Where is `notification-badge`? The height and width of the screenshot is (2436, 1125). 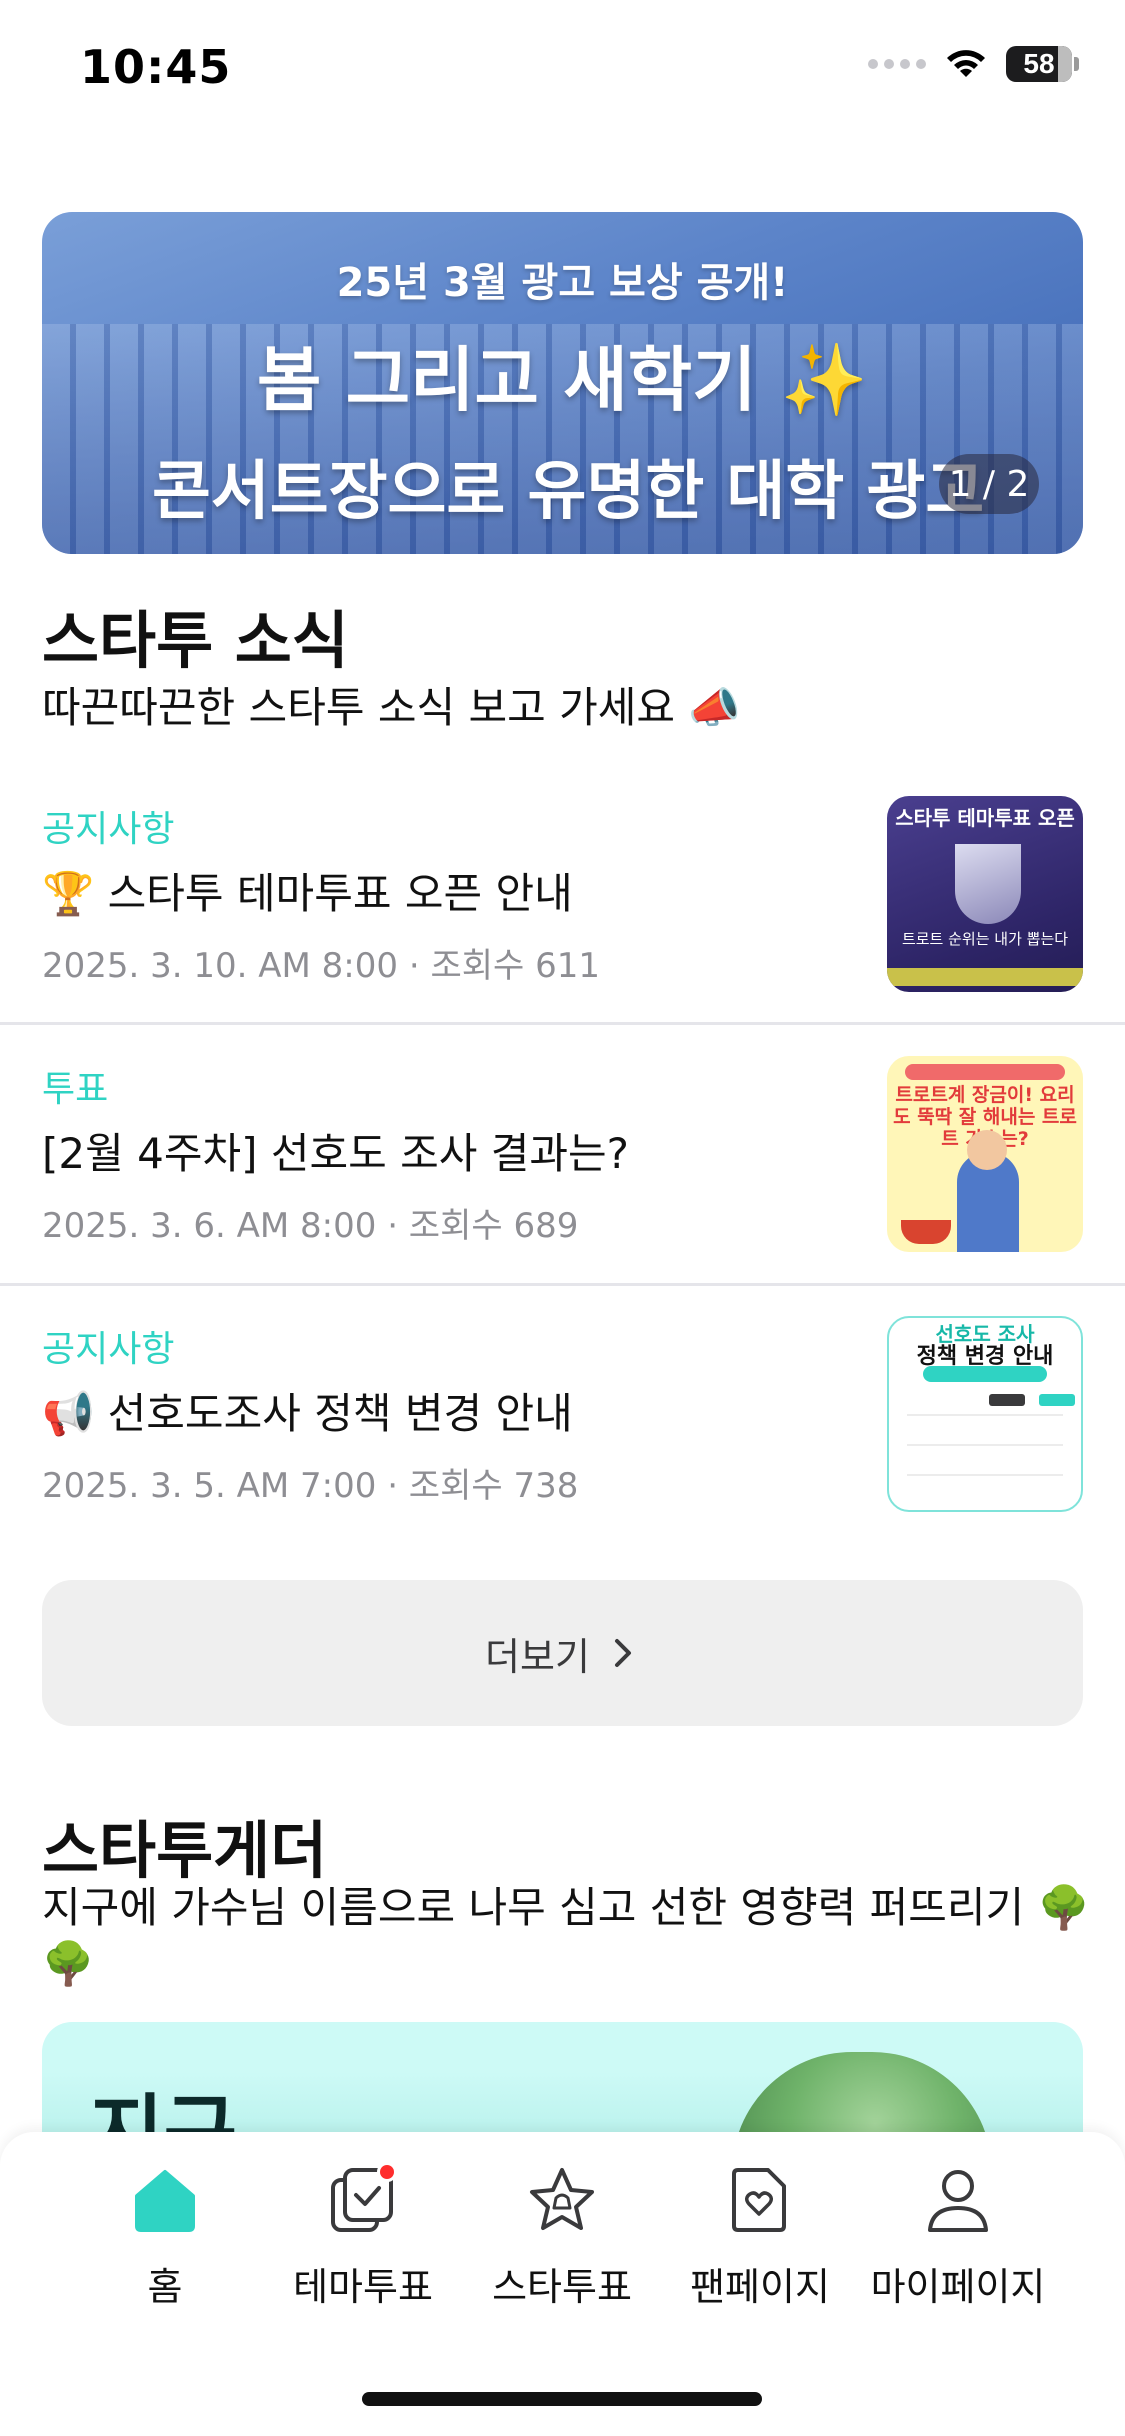
notification-badge is located at coordinates (387, 2172).